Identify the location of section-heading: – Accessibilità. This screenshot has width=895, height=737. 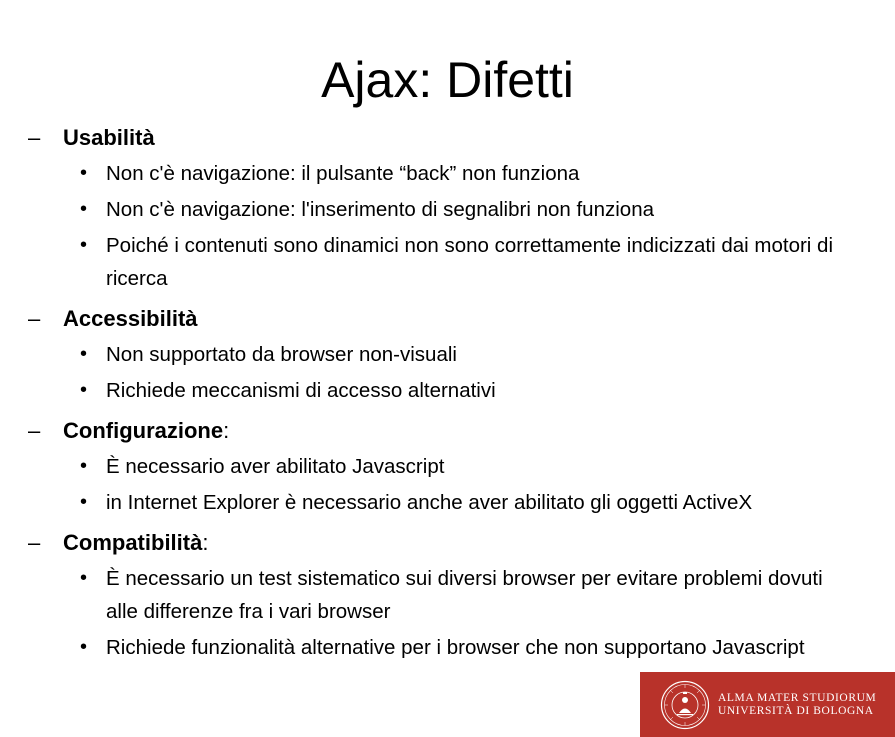
(458, 319).